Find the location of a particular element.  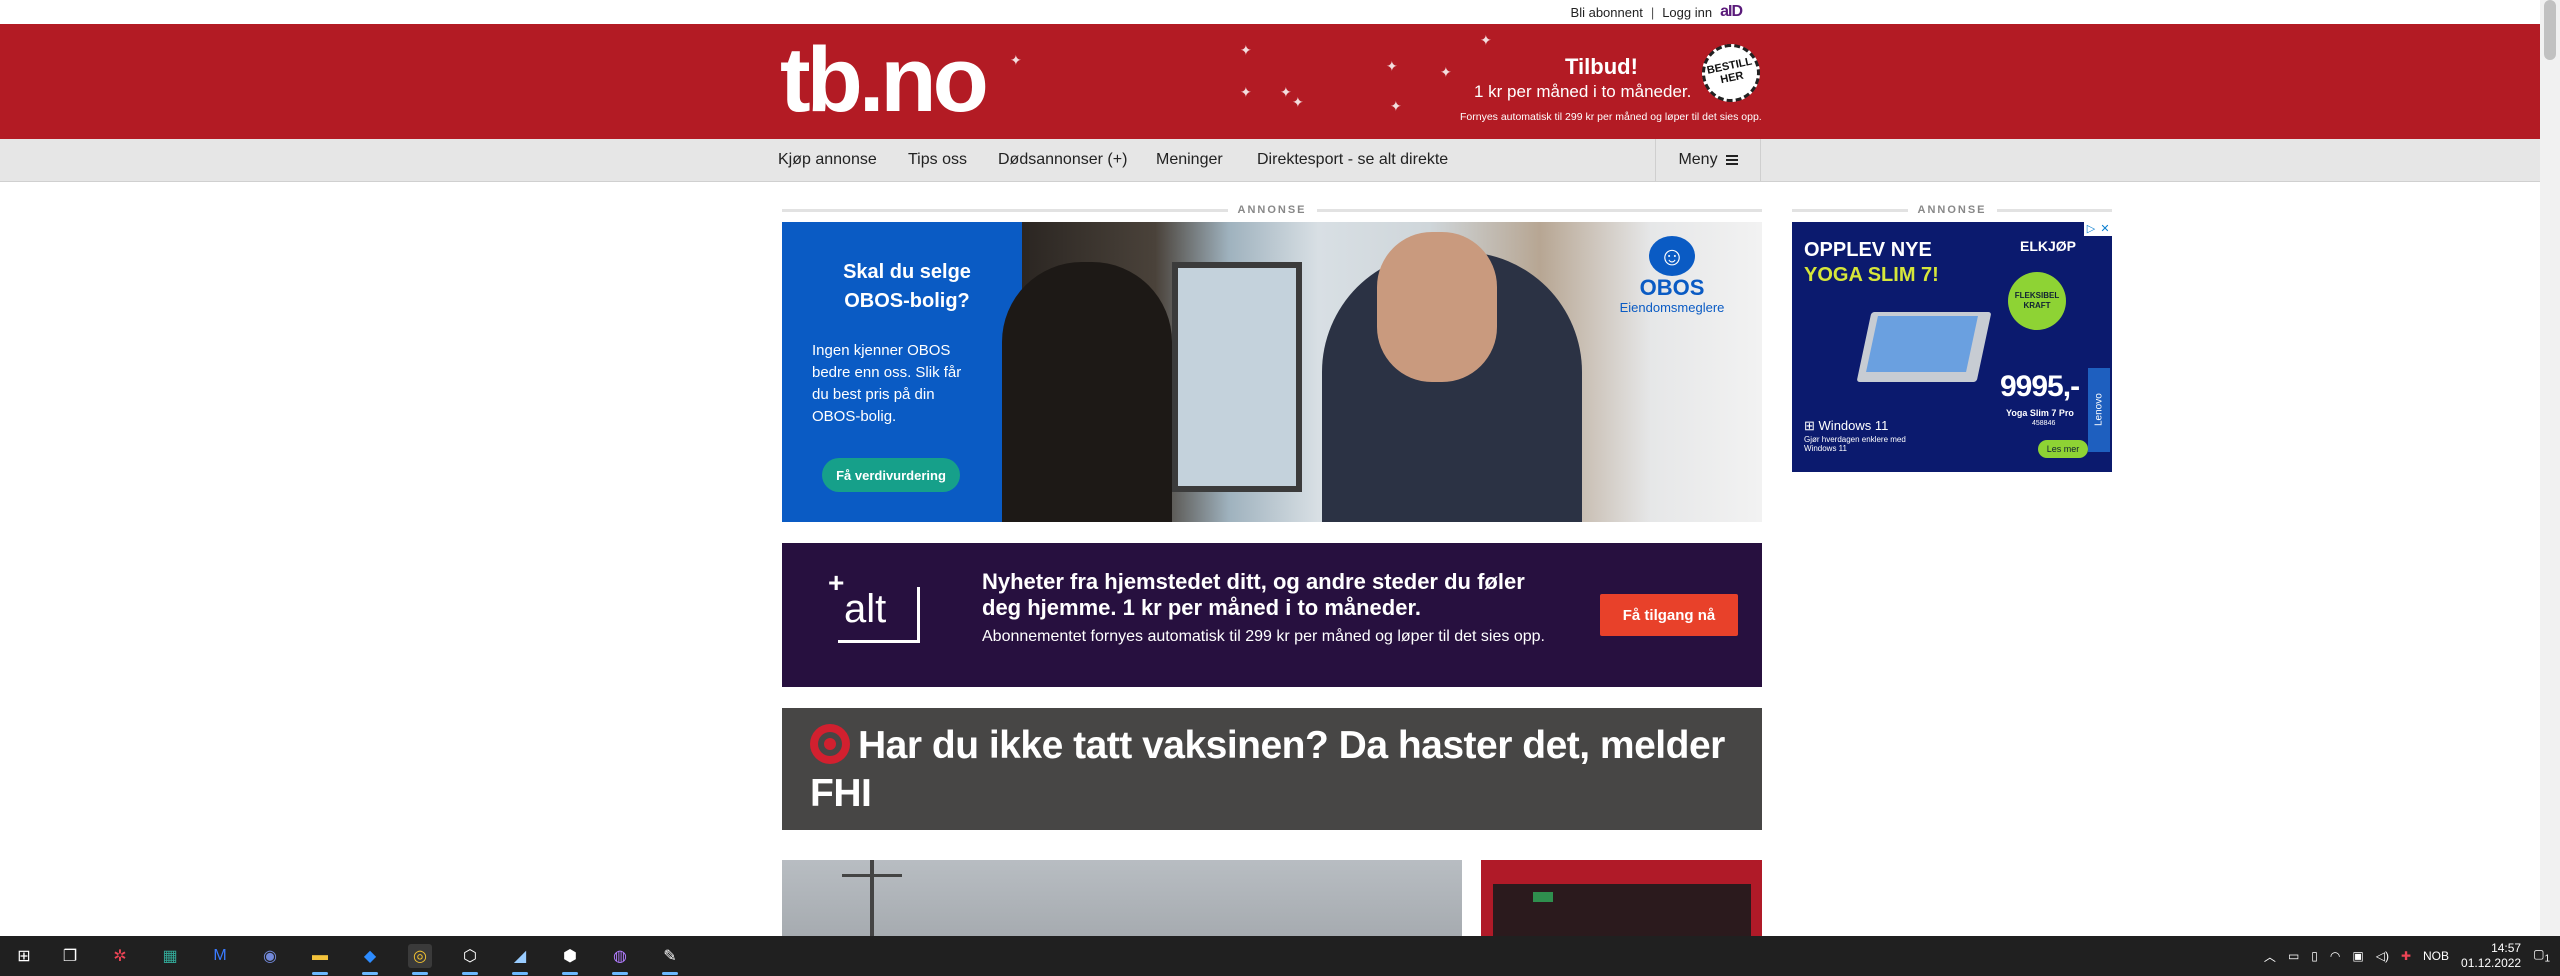

ad-choices: ▷ ✕ is located at coordinates (2098, 229).